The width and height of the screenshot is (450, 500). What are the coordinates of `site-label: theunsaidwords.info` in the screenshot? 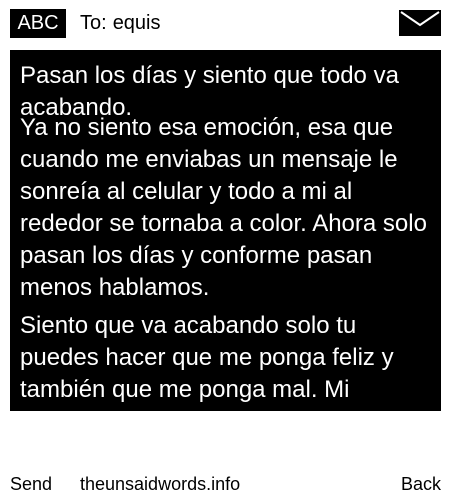 It's located at (160, 484).